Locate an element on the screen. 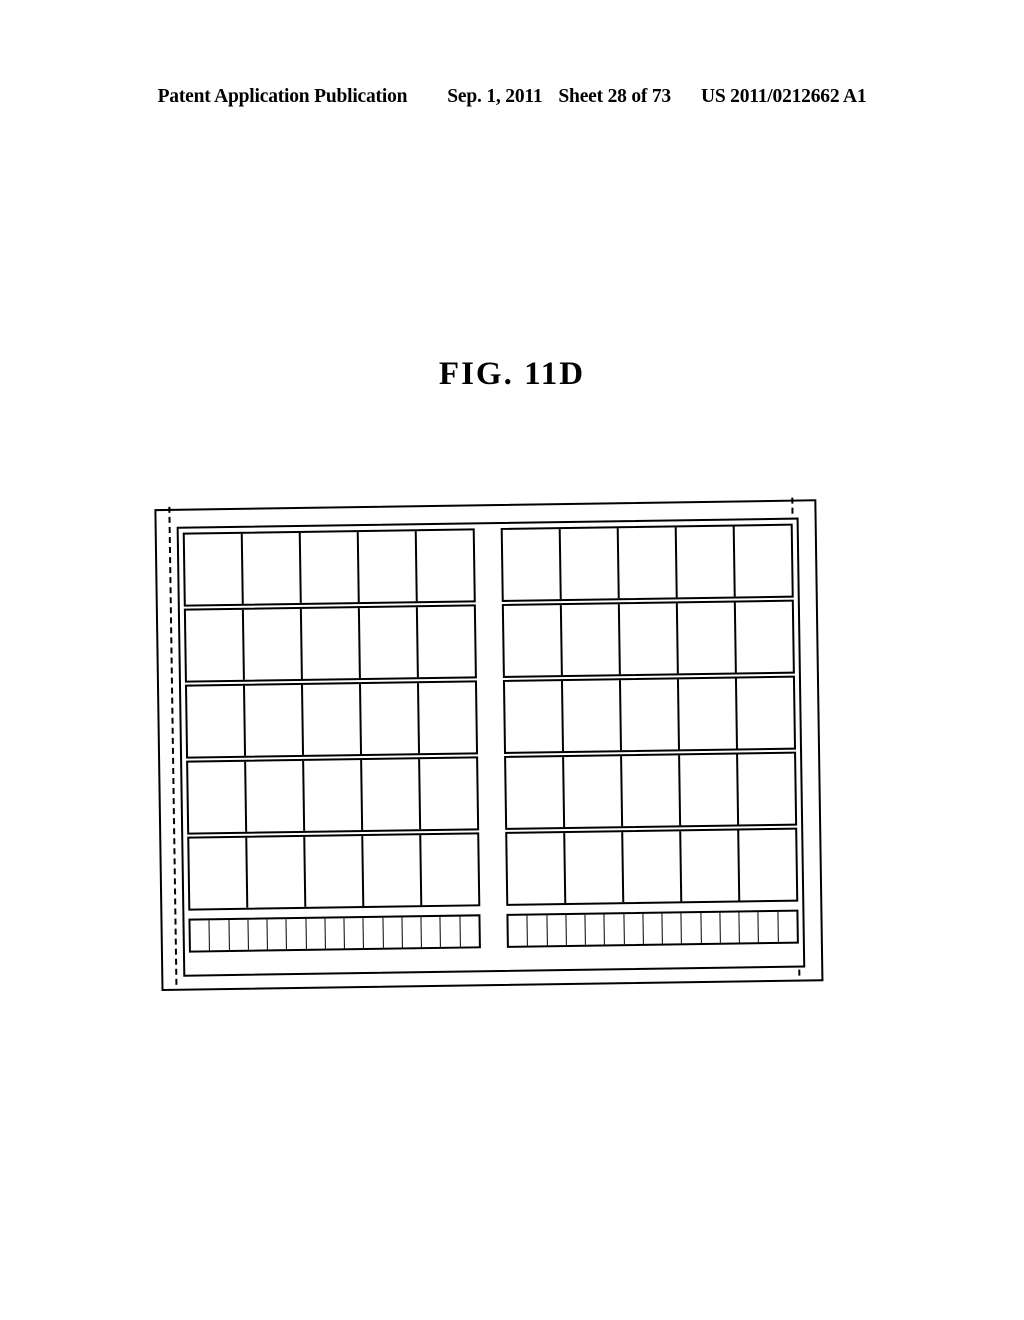 This screenshot has height=1320, width=1024. strip-block-left is located at coordinates (334, 933).